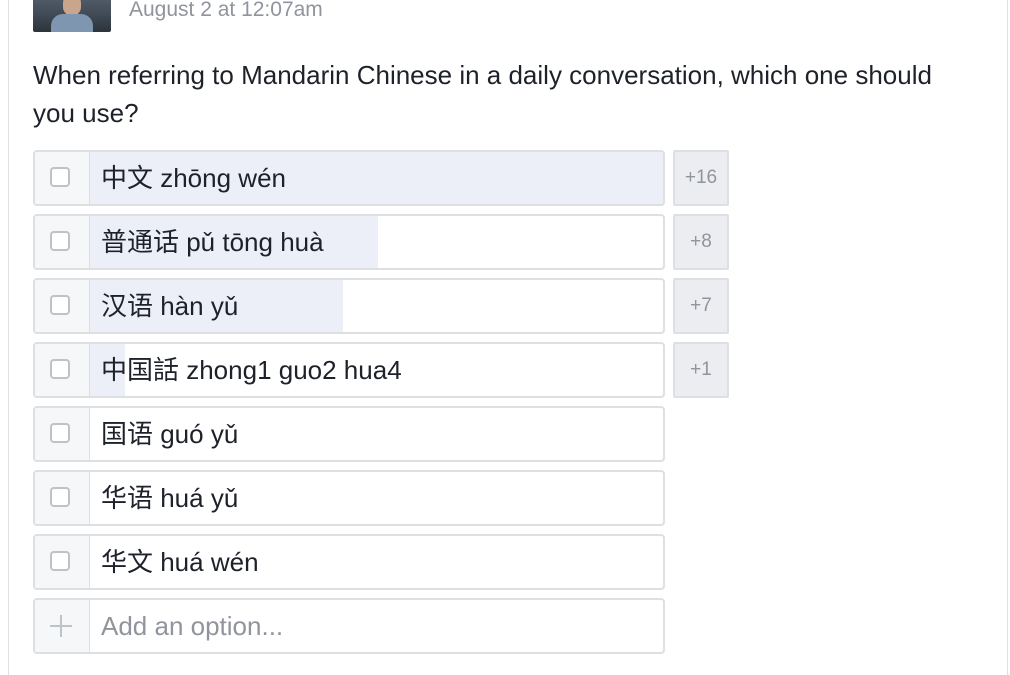  Describe the element at coordinates (701, 178) in the screenshot. I see `vote-count-badge: +16` at that location.